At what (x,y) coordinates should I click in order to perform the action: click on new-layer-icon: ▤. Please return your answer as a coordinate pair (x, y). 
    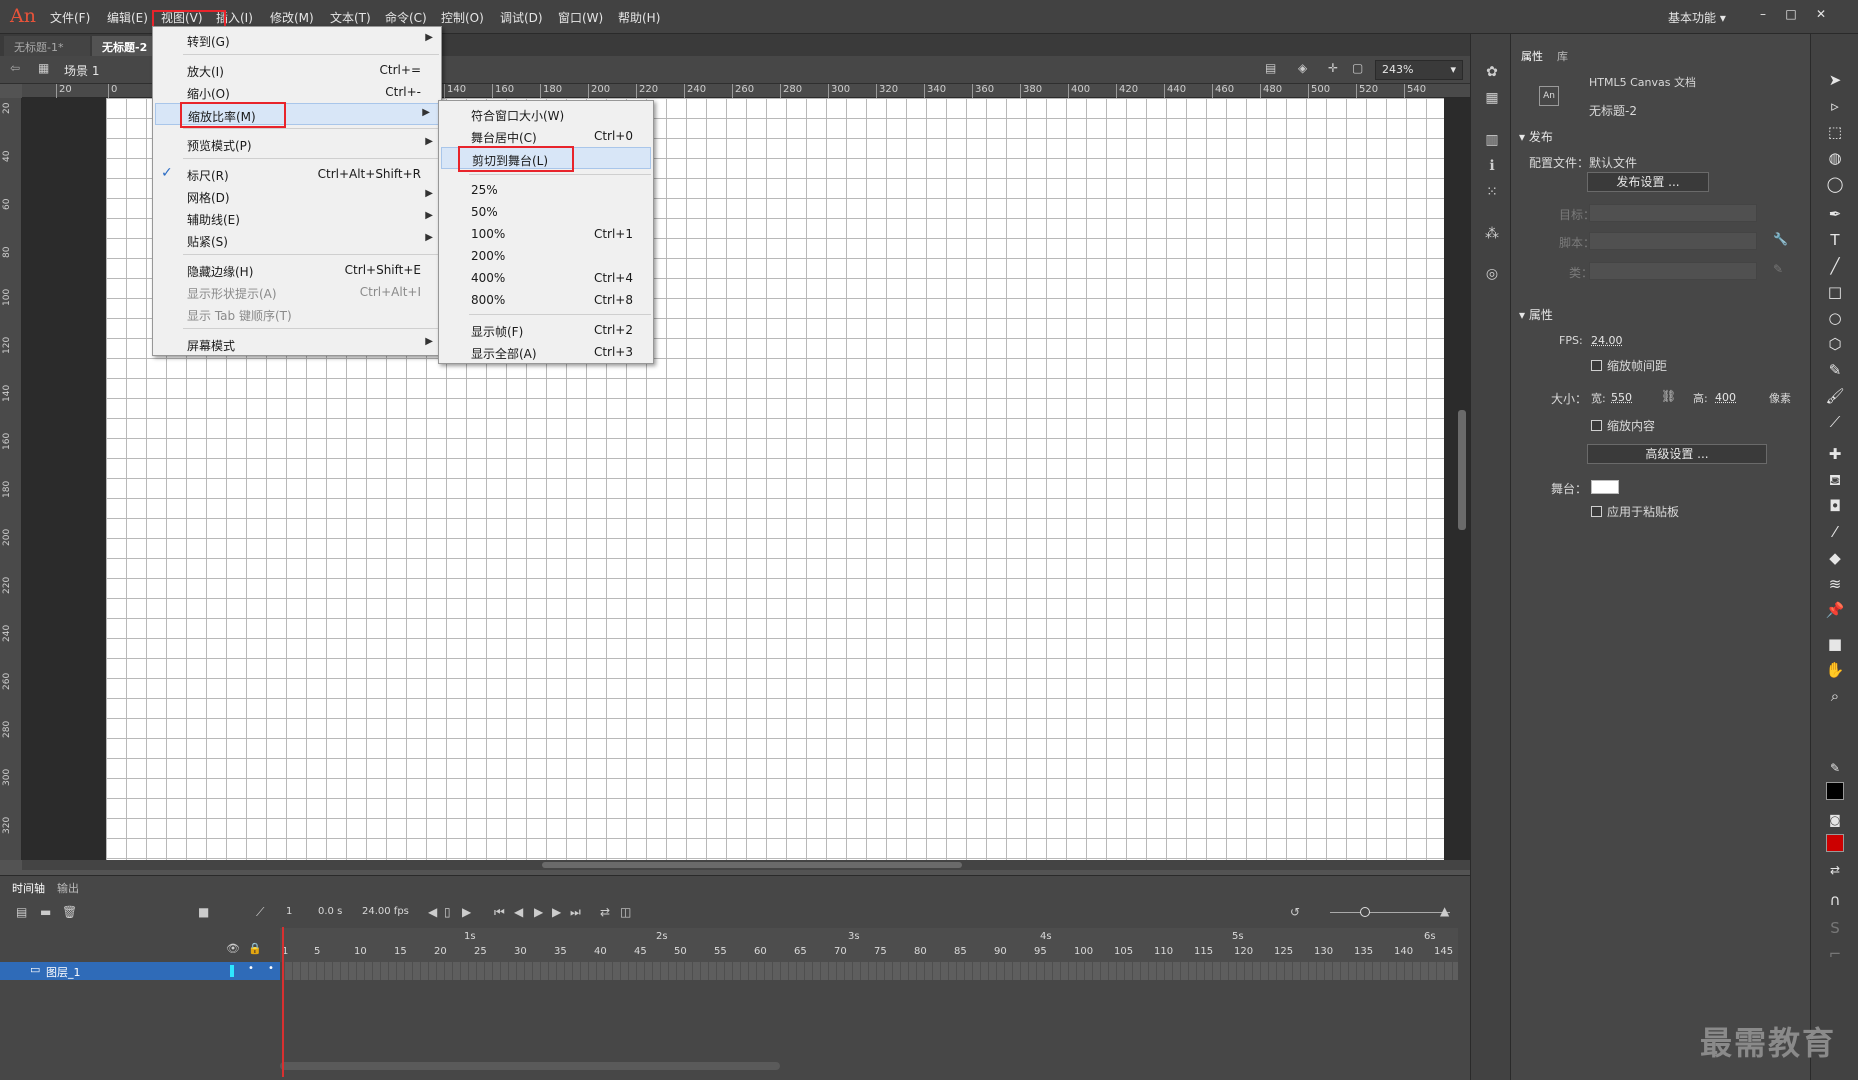
    Looking at the image, I should click on (21, 912).